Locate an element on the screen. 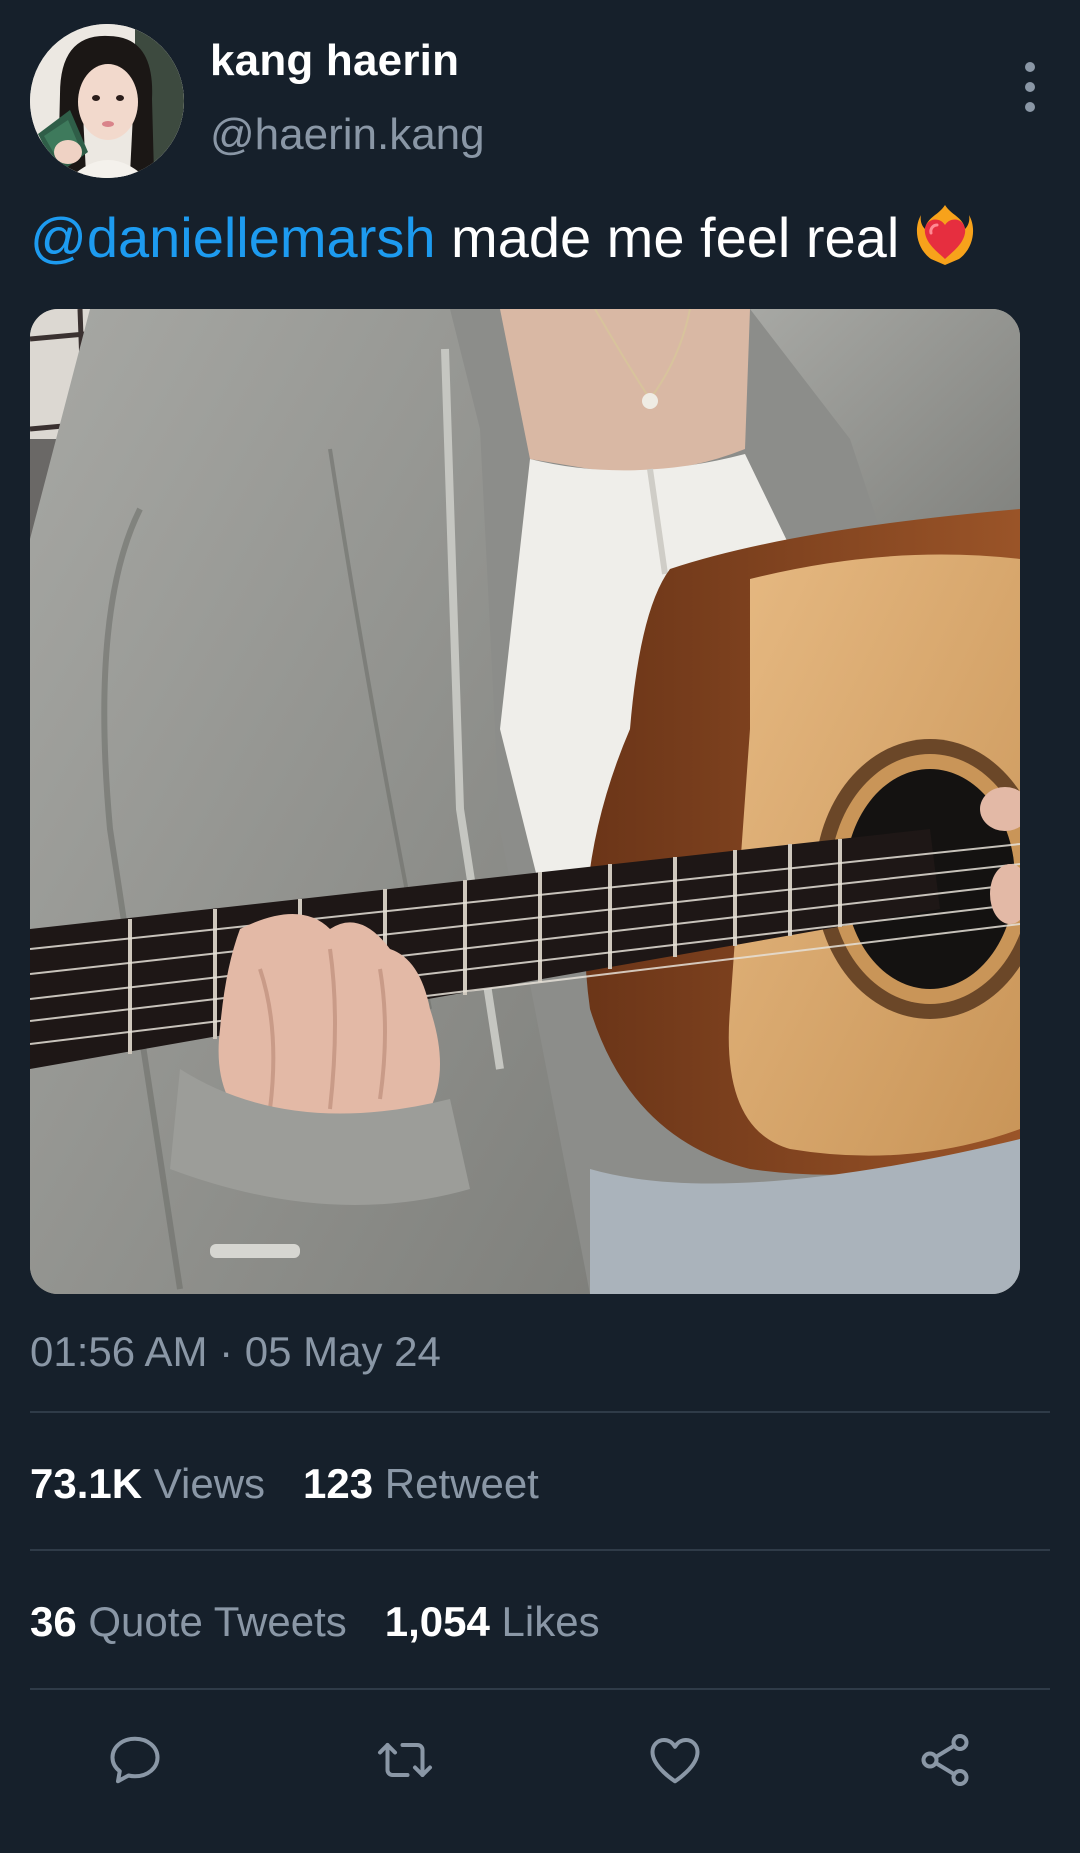 The height and width of the screenshot is (1853, 1080). reply-button is located at coordinates (135, 1760).